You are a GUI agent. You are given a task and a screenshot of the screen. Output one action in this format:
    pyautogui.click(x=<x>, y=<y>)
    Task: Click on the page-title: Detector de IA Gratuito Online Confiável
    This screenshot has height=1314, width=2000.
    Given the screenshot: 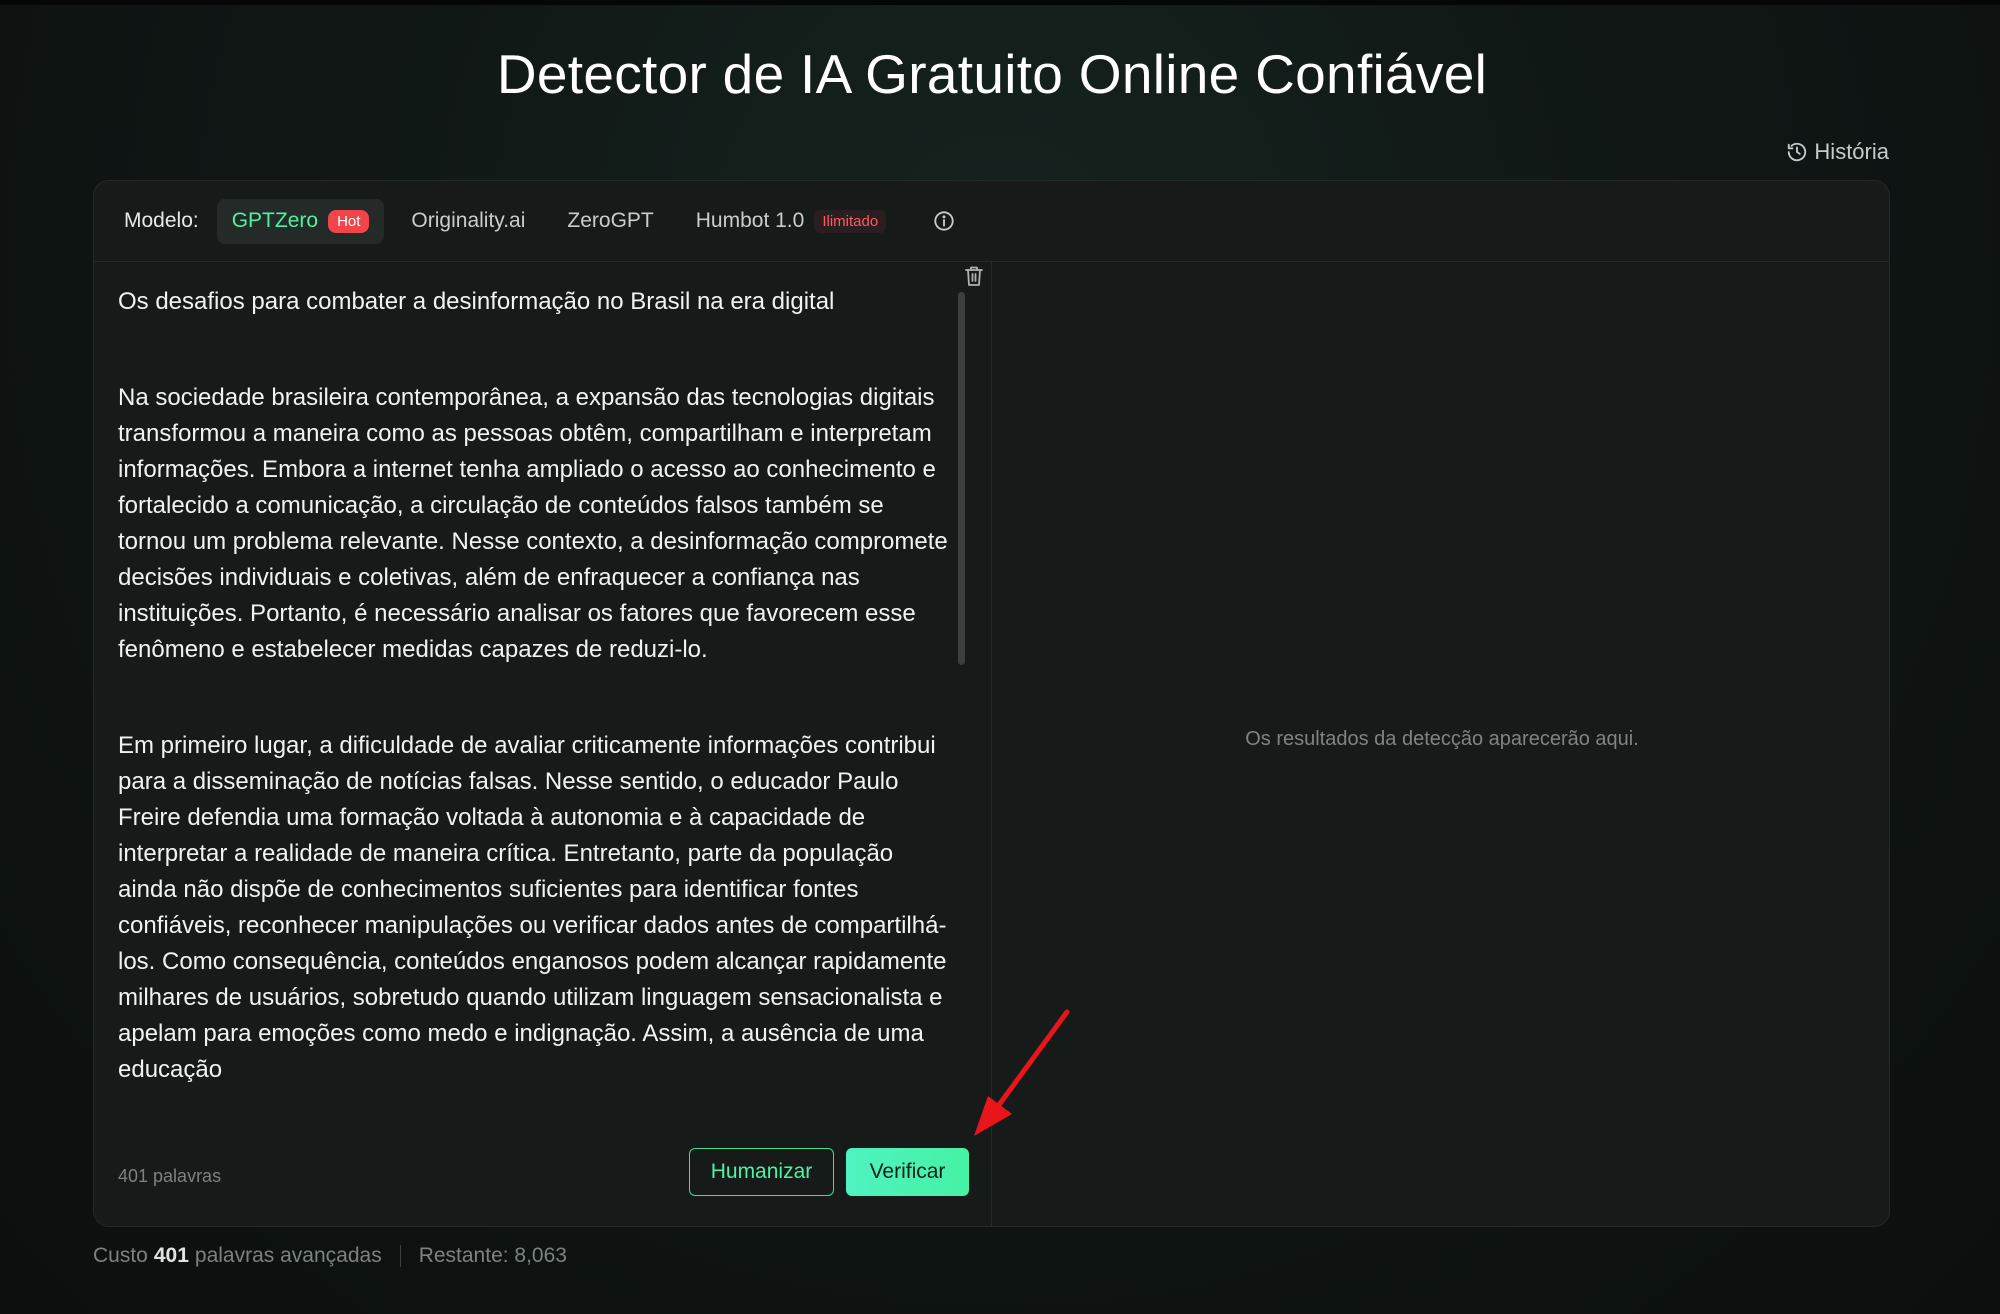 What is the action you would take?
    pyautogui.click(x=992, y=74)
    